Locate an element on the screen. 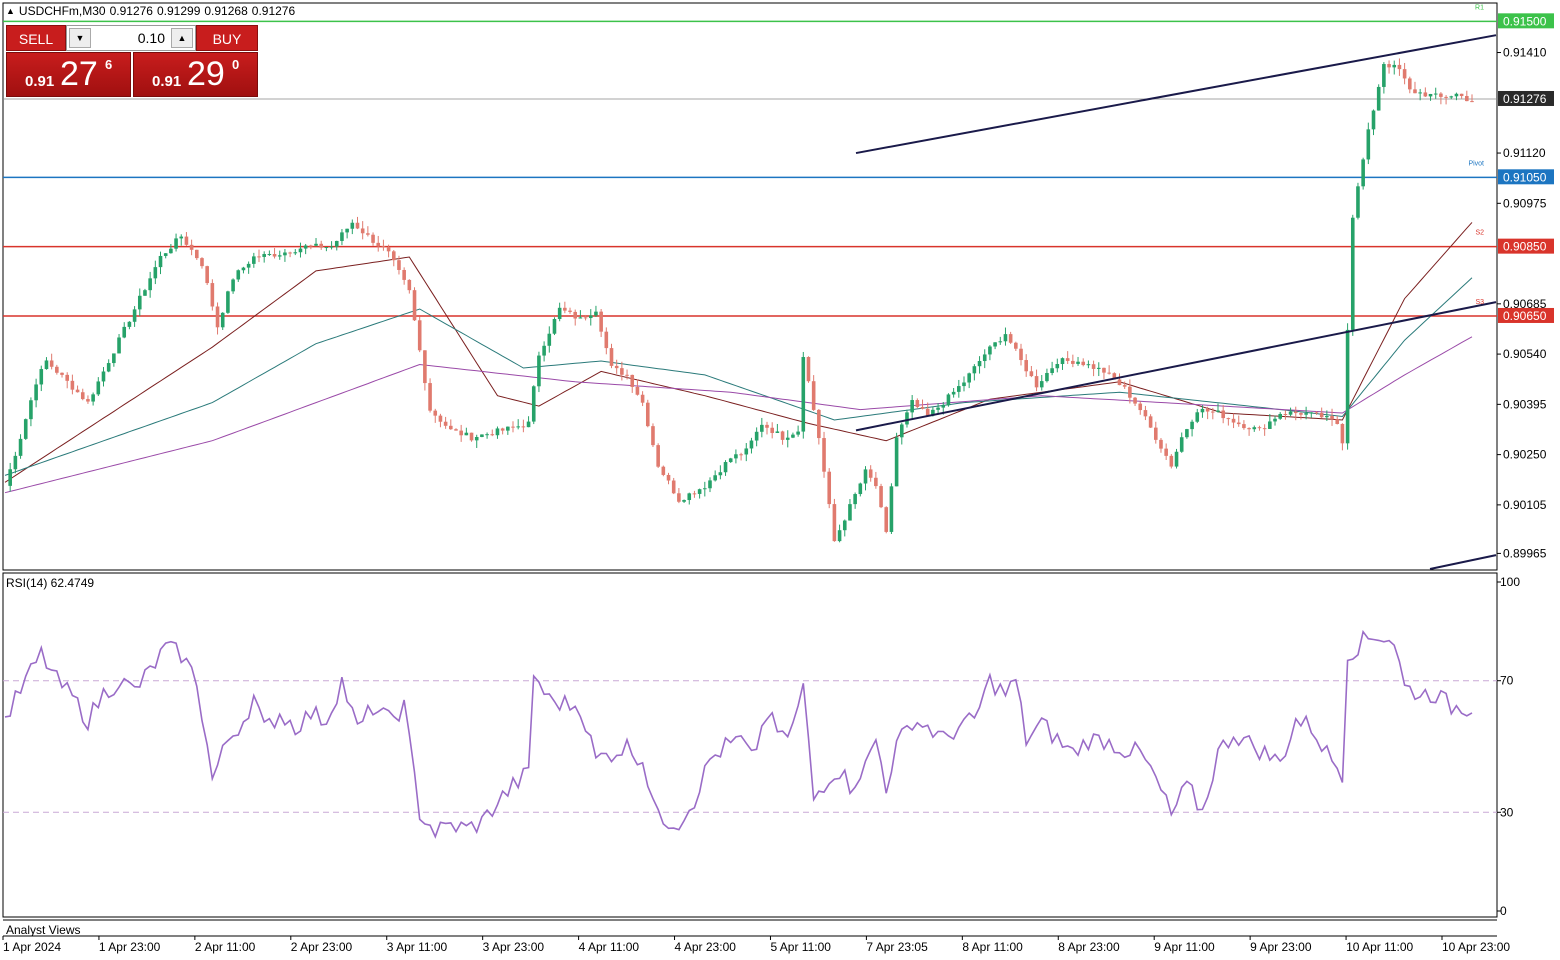  buy-price-button: 0.91 29 0 is located at coordinates (195, 74).